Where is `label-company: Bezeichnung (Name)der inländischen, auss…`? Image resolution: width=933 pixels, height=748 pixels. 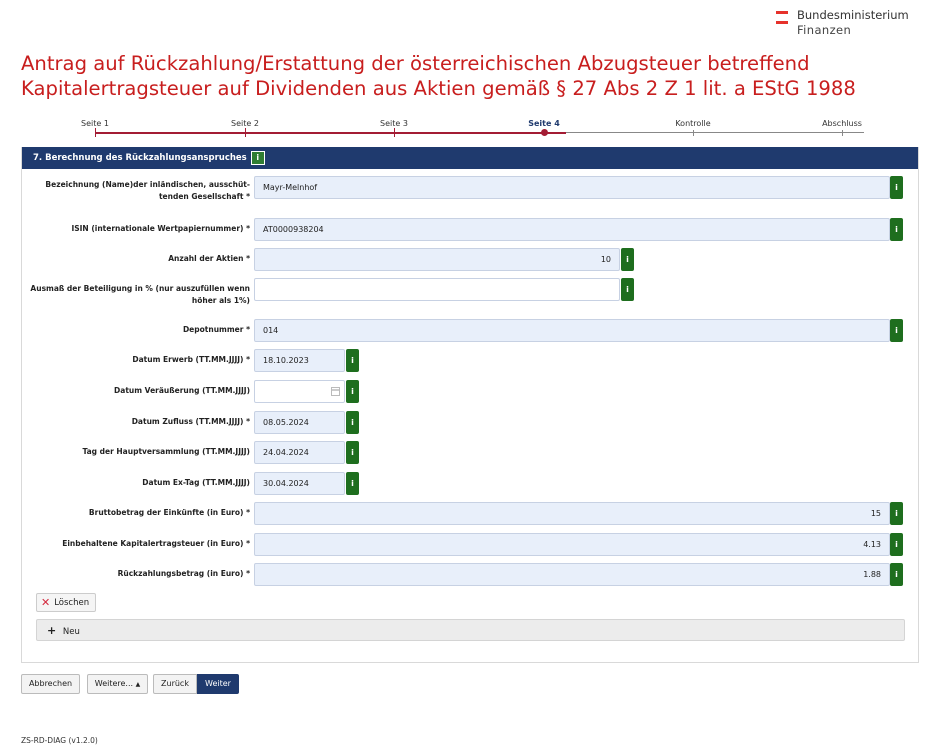 label-company: Bezeichnung (Name)der inländischen, auss… is located at coordinates (147, 190).